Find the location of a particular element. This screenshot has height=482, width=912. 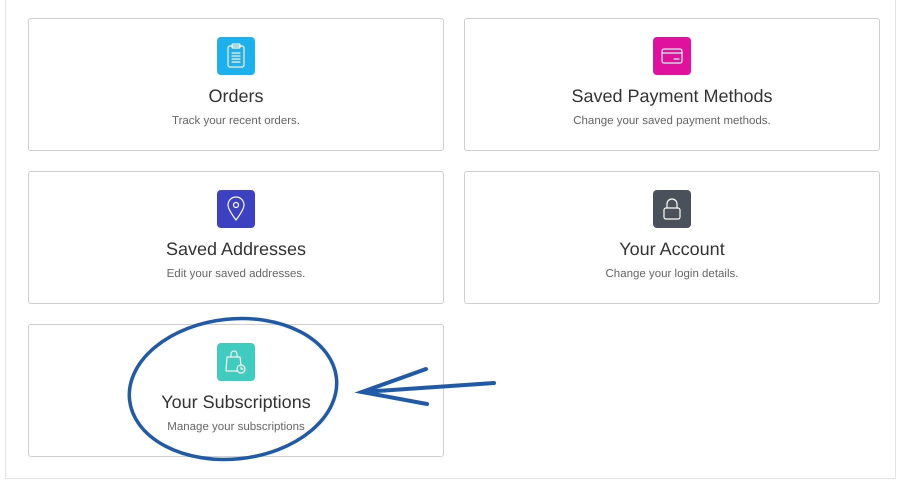

card-description: Change your saved payment methods. is located at coordinates (672, 121).